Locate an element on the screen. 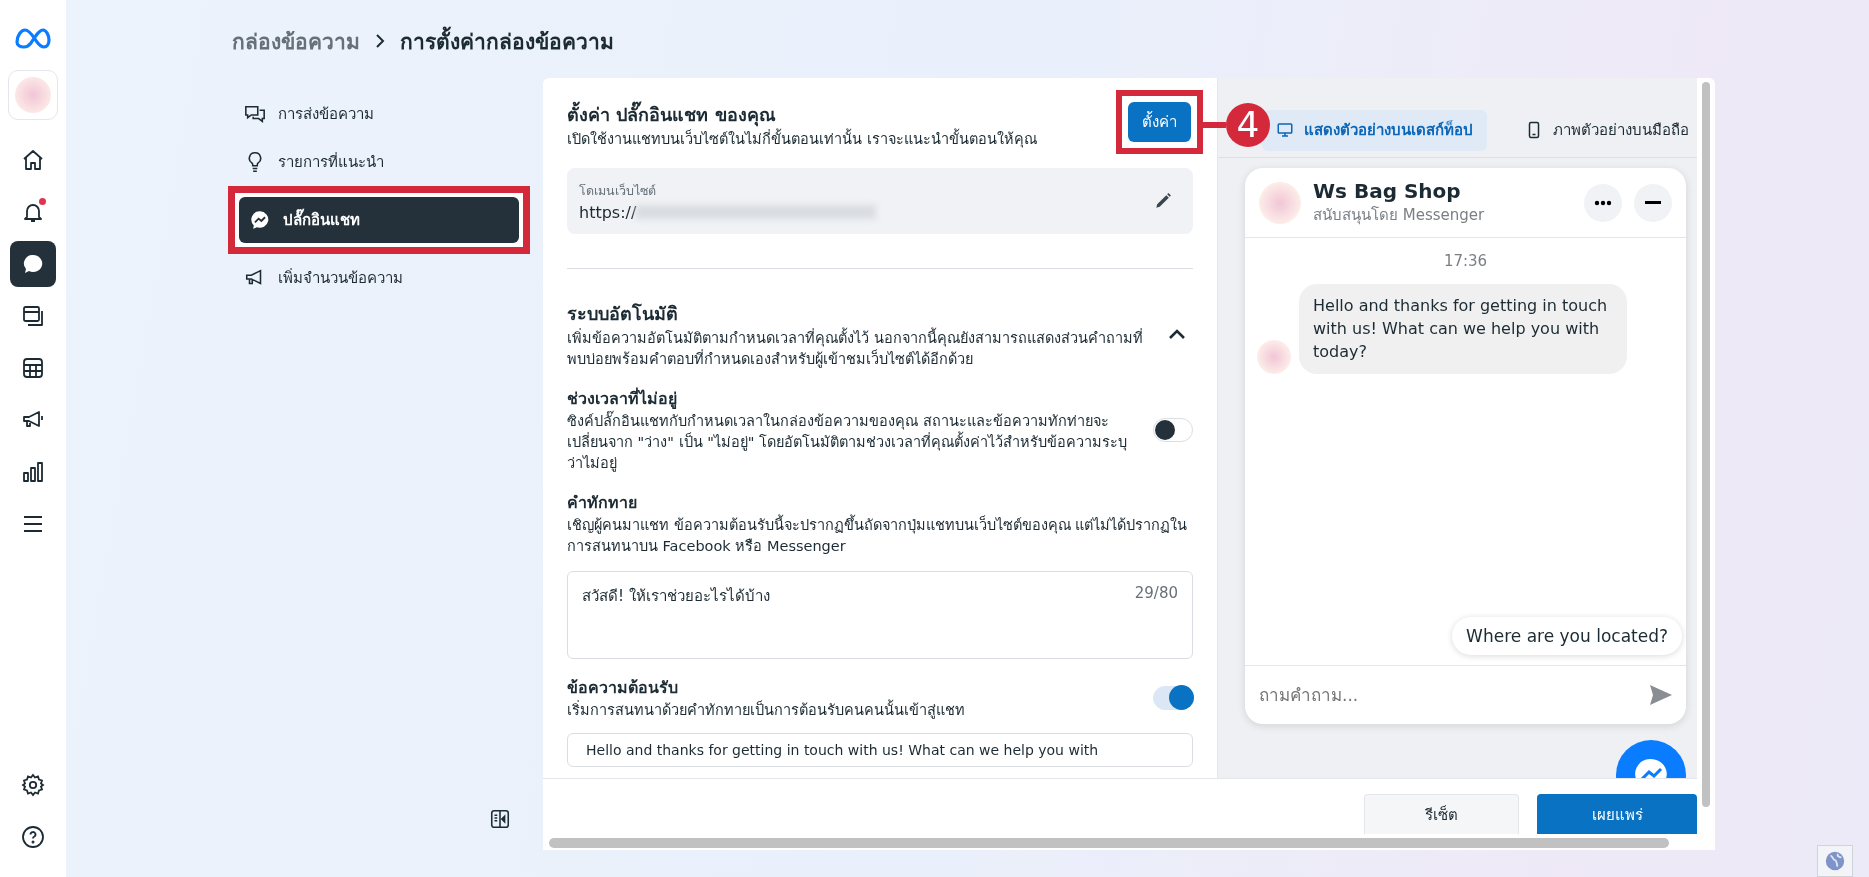  setup-button: ตั้งค่า is located at coordinates (1159, 122).